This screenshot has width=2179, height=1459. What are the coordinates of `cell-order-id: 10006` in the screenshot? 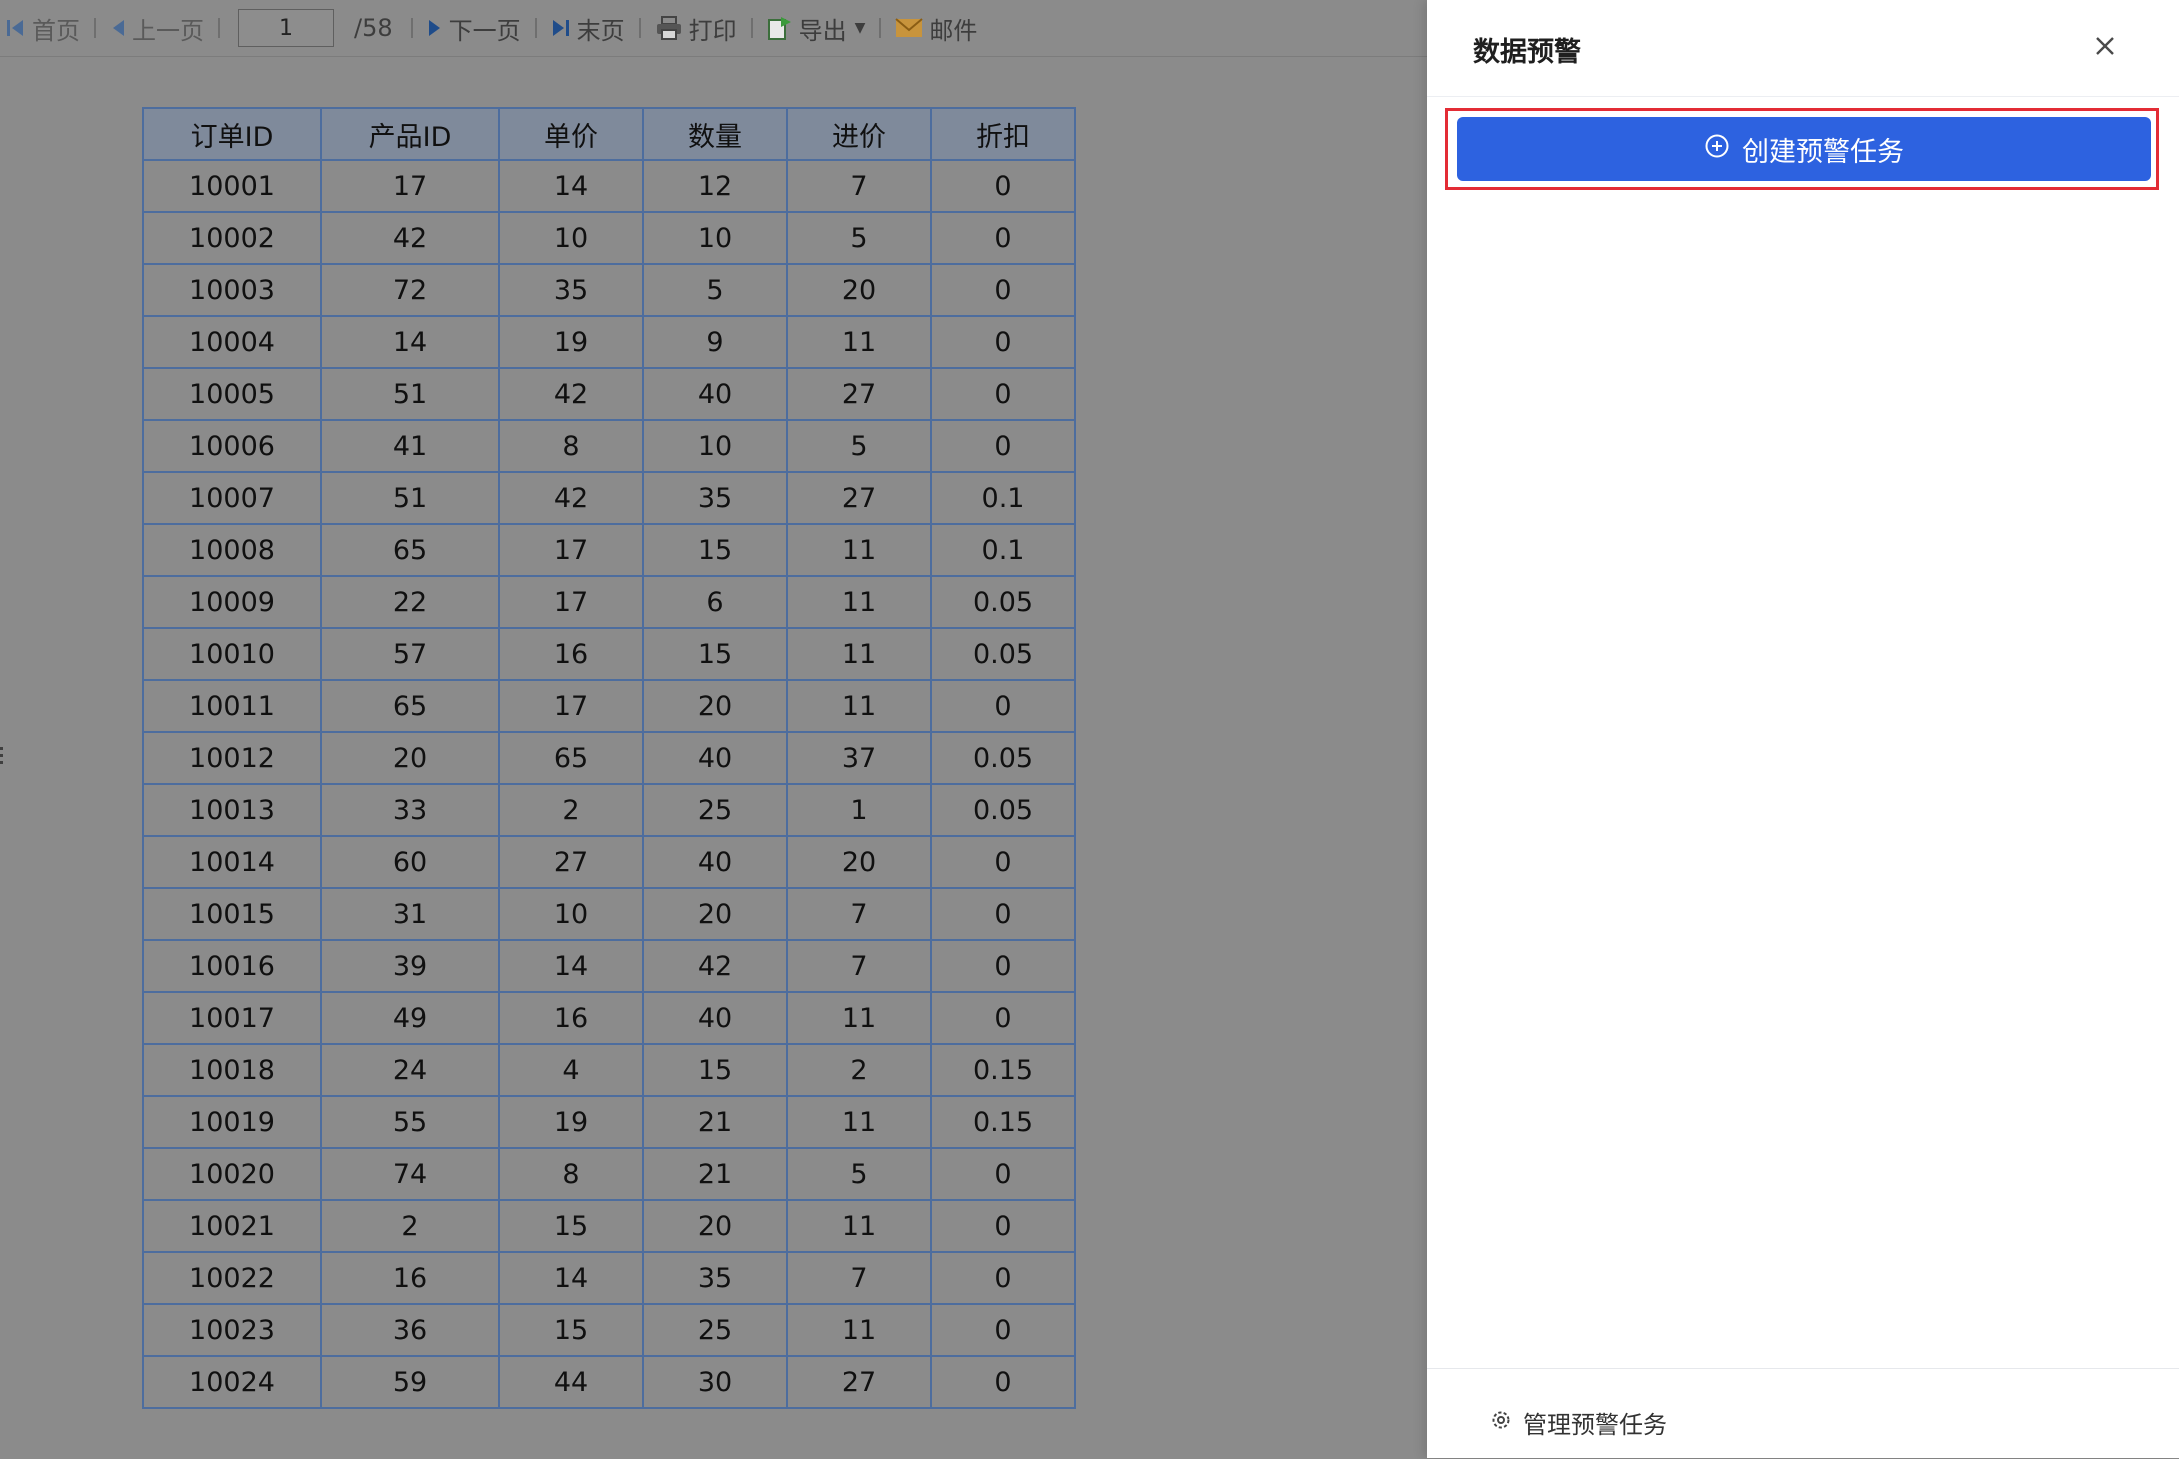 It's located at (232, 446).